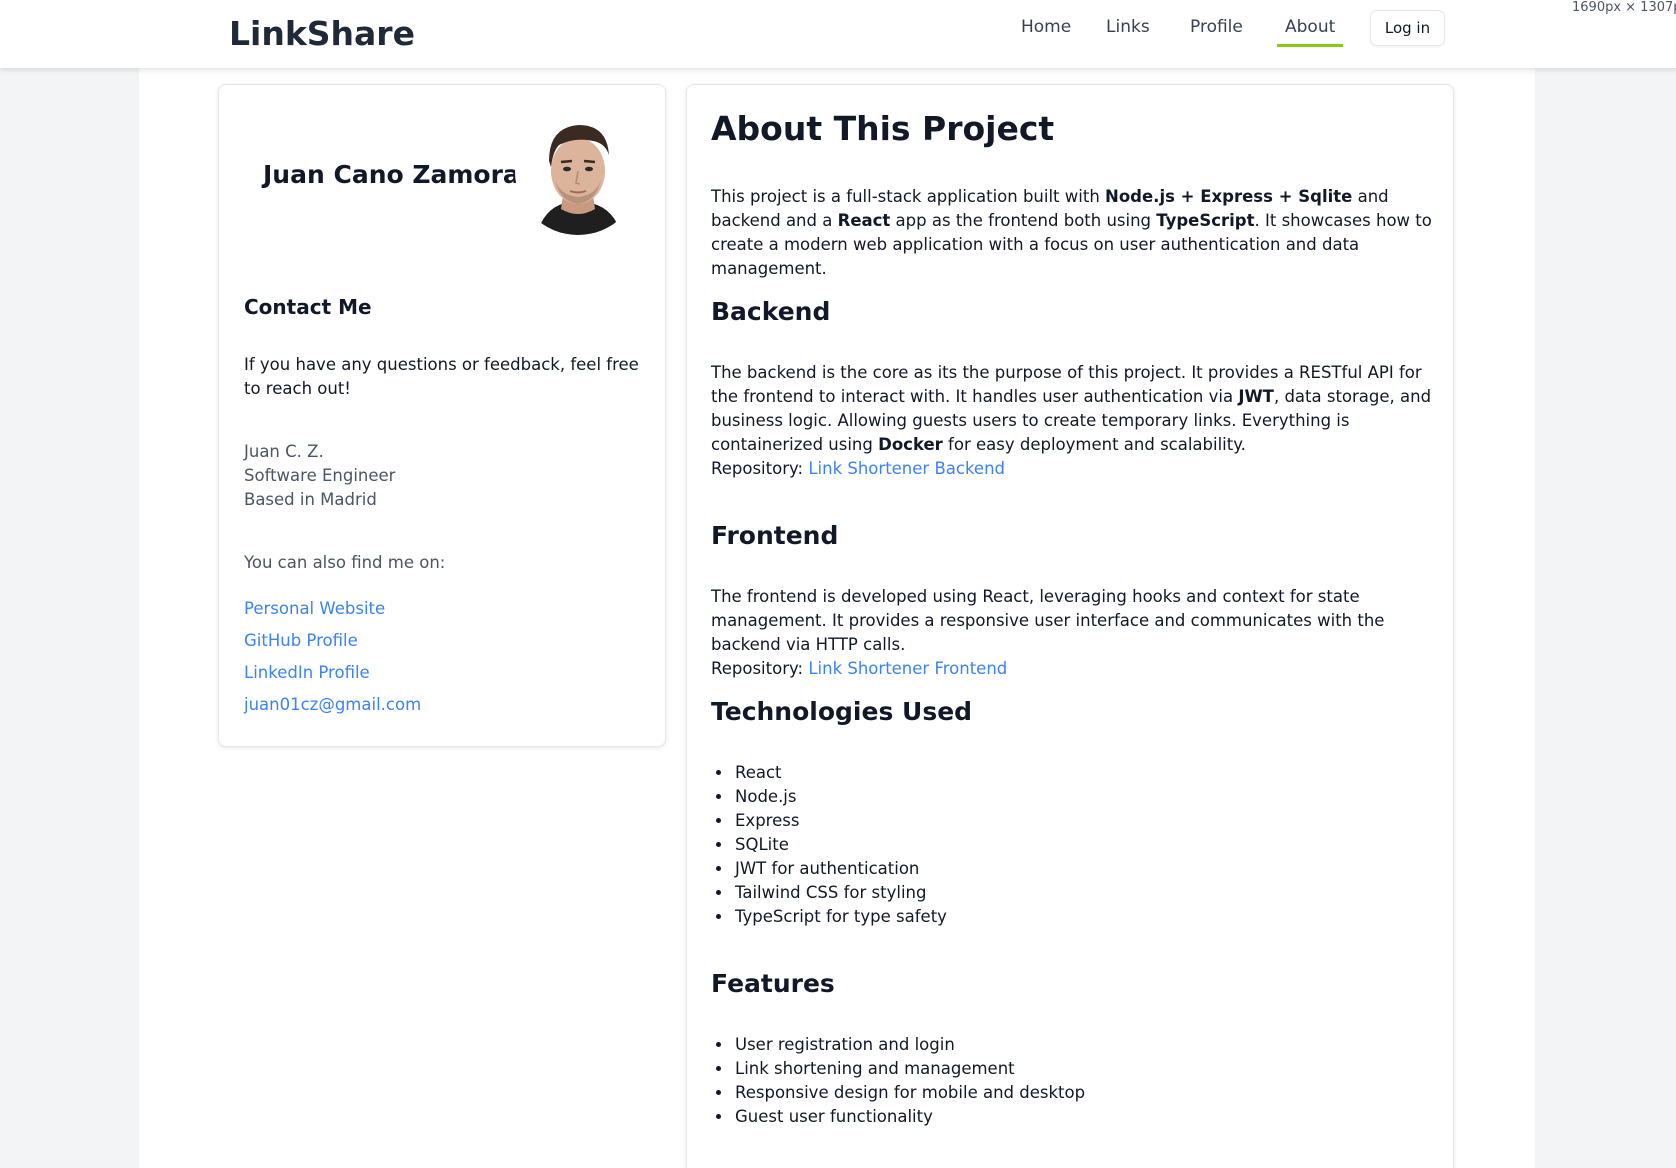 Image resolution: width=1676 pixels, height=1168 pixels. Describe the element at coordinates (1624, 7) in the screenshot. I see `dimension-readout: 1690px × 1307p` at that location.